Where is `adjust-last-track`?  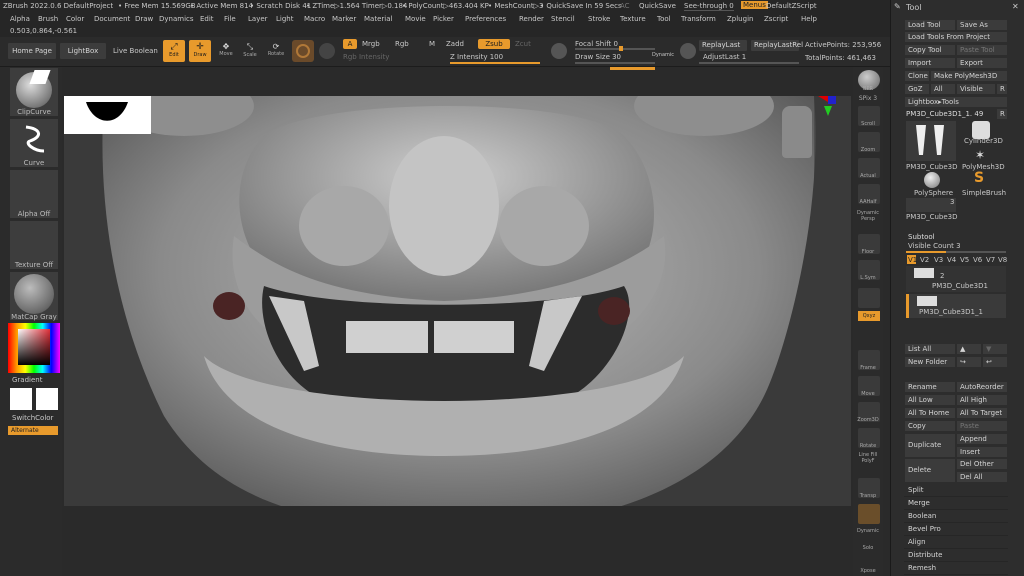 adjust-last-track is located at coordinates (749, 63).